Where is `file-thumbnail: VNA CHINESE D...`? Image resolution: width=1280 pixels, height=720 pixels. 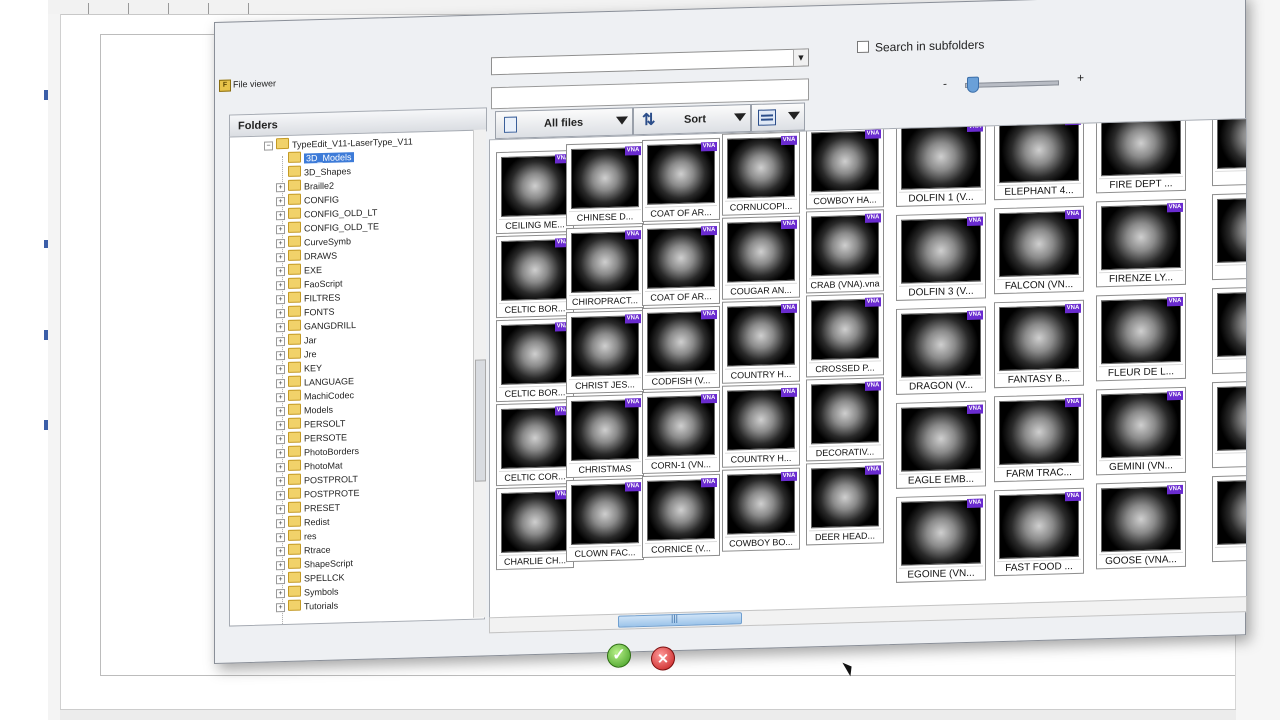 file-thumbnail: VNA CHINESE D... is located at coordinates (605, 184).